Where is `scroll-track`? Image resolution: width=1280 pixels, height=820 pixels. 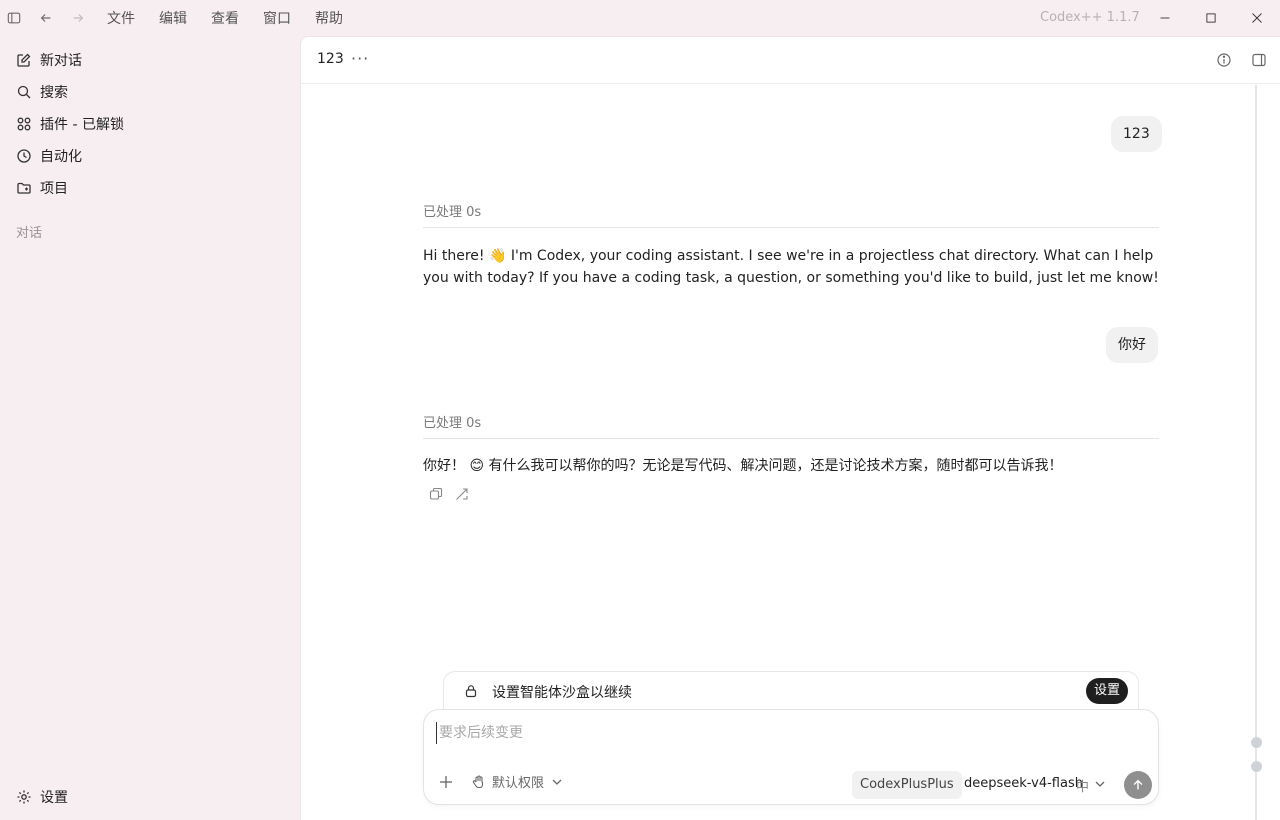
scroll-track is located at coordinates (1256, 452).